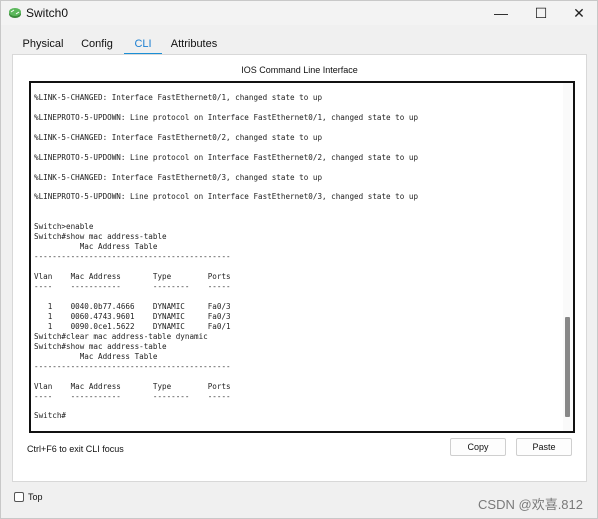 The image size is (598, 519). What do you see at coordinates (544, 447) in the screenshot?
I see `paste-button: Paste` at bounding box center [544, 447].